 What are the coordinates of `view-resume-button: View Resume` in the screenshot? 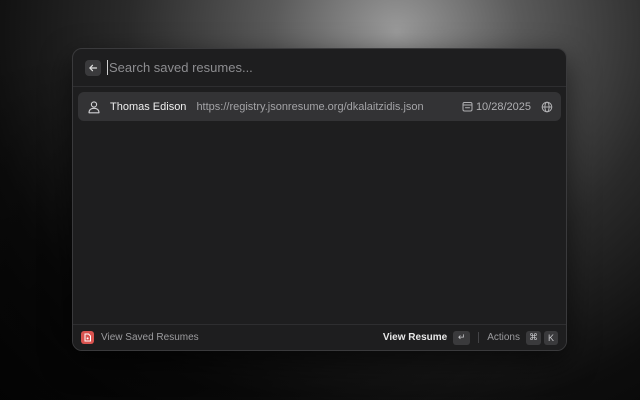 It's located at (415, 337).